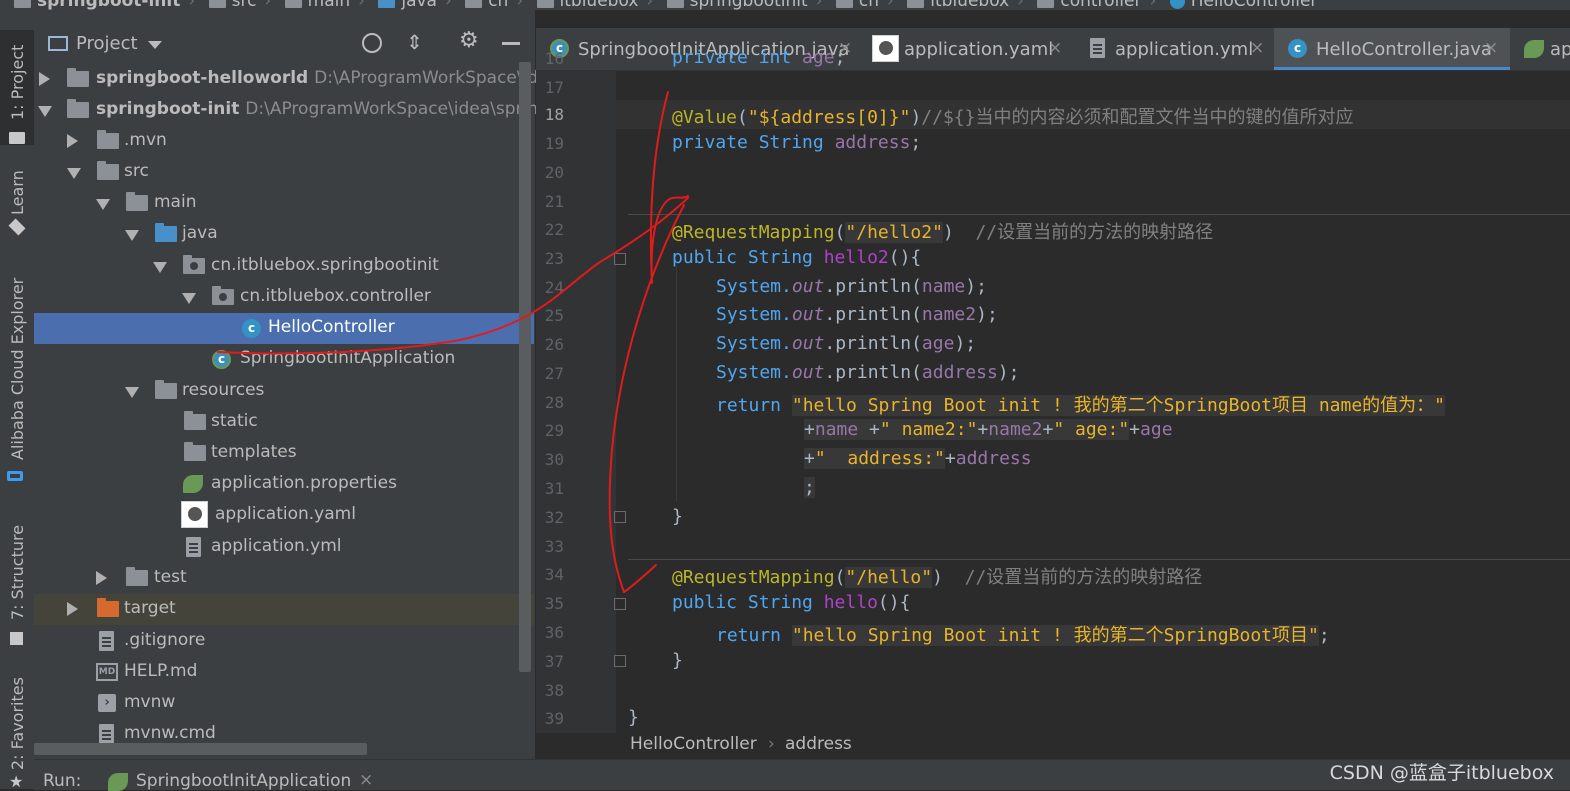 The height and width of the screenshot is (791, 1570). I want to click on chevron-down-icon, so click(155, 45).